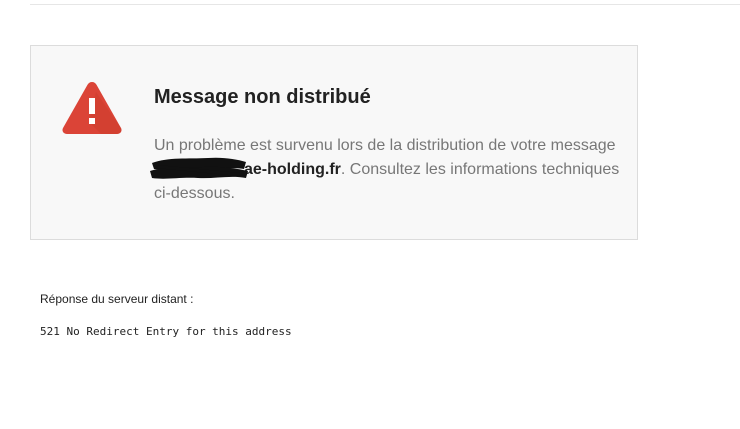  Describe the element at coordinates (292, 169) in the screenshot. I see `recipient-domain: ae-holding.fr` at that location.